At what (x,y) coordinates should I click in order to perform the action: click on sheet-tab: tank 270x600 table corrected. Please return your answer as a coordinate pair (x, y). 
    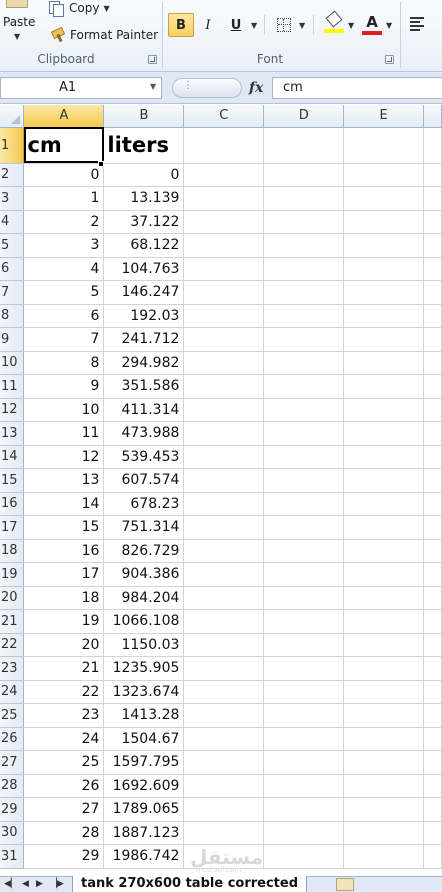
    Looking at the image, I should click on (190, 884).